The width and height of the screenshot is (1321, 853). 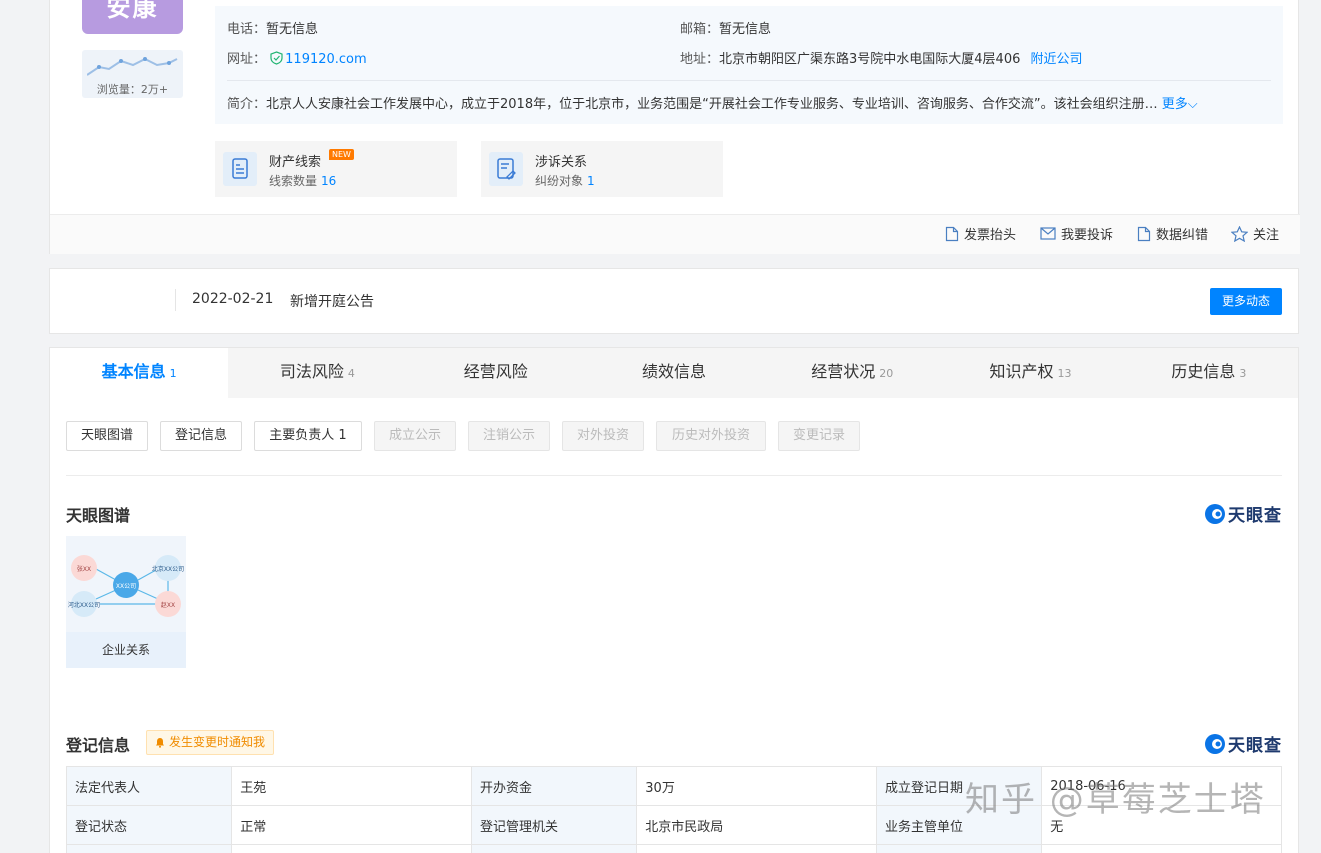 I want to click on tab-basic-info: 基本信息 1, so click(x=139, y=373).